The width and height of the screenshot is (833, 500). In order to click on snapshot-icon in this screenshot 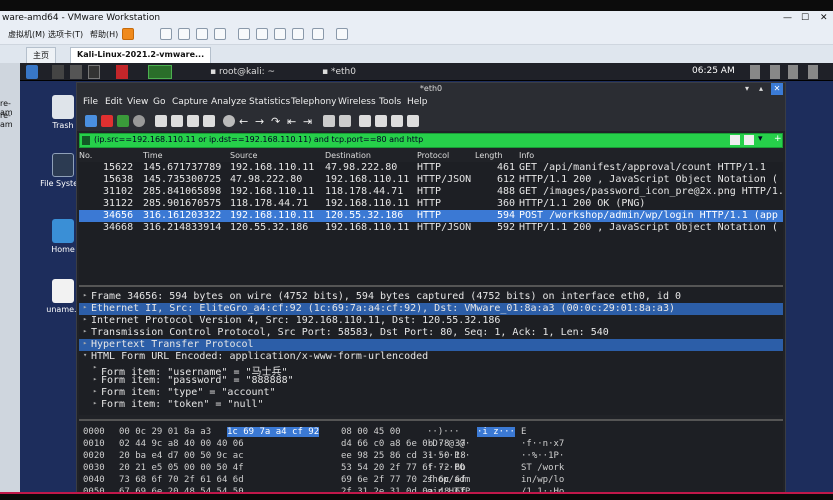, I will do `click(166, 34)`.